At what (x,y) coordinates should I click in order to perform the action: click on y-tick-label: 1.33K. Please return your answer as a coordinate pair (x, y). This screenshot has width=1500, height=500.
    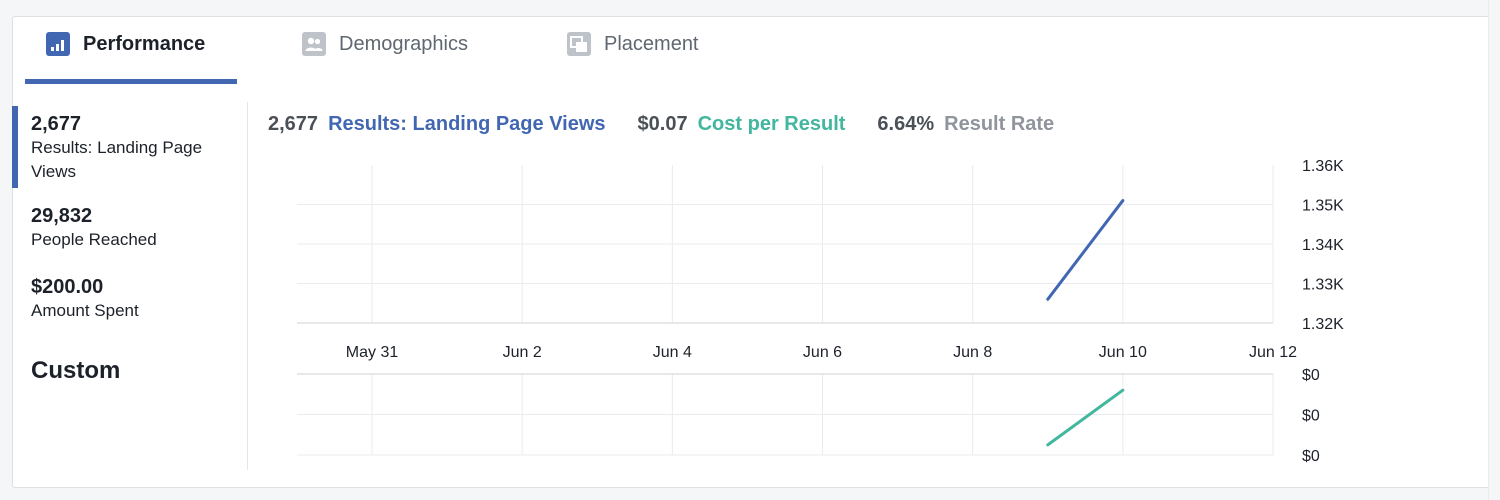
    Looking at the image, I should click on (1323, 285).